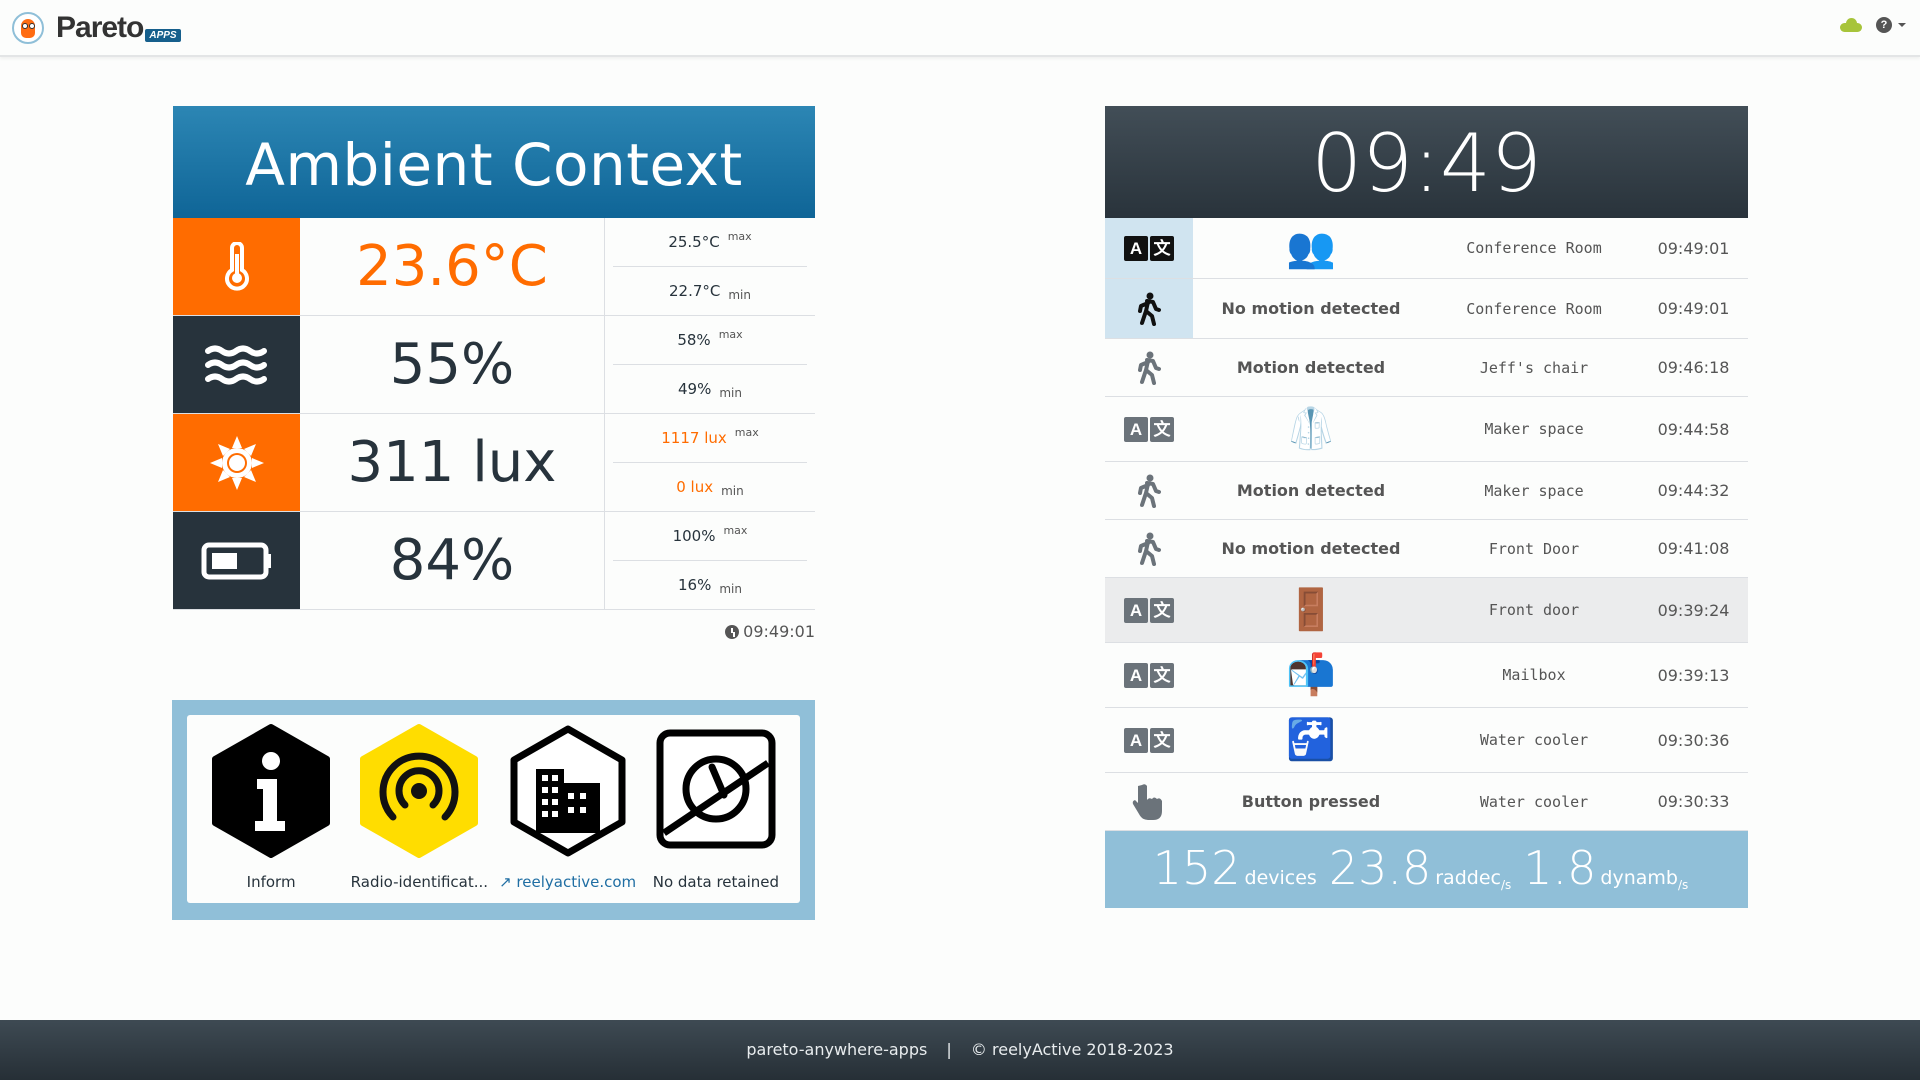 The height and width of the screenshot is (1080, 1920). I want to click on pointing-hand-icon, so click(1149, 801).